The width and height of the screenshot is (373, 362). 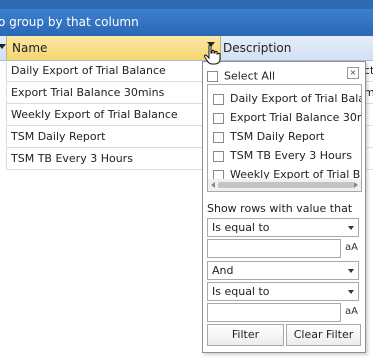 What do you see at coordinates (323, 335) in the screenshot?
I see `clear-filter-button: Clear Filter` at bounding box center [323, 335].